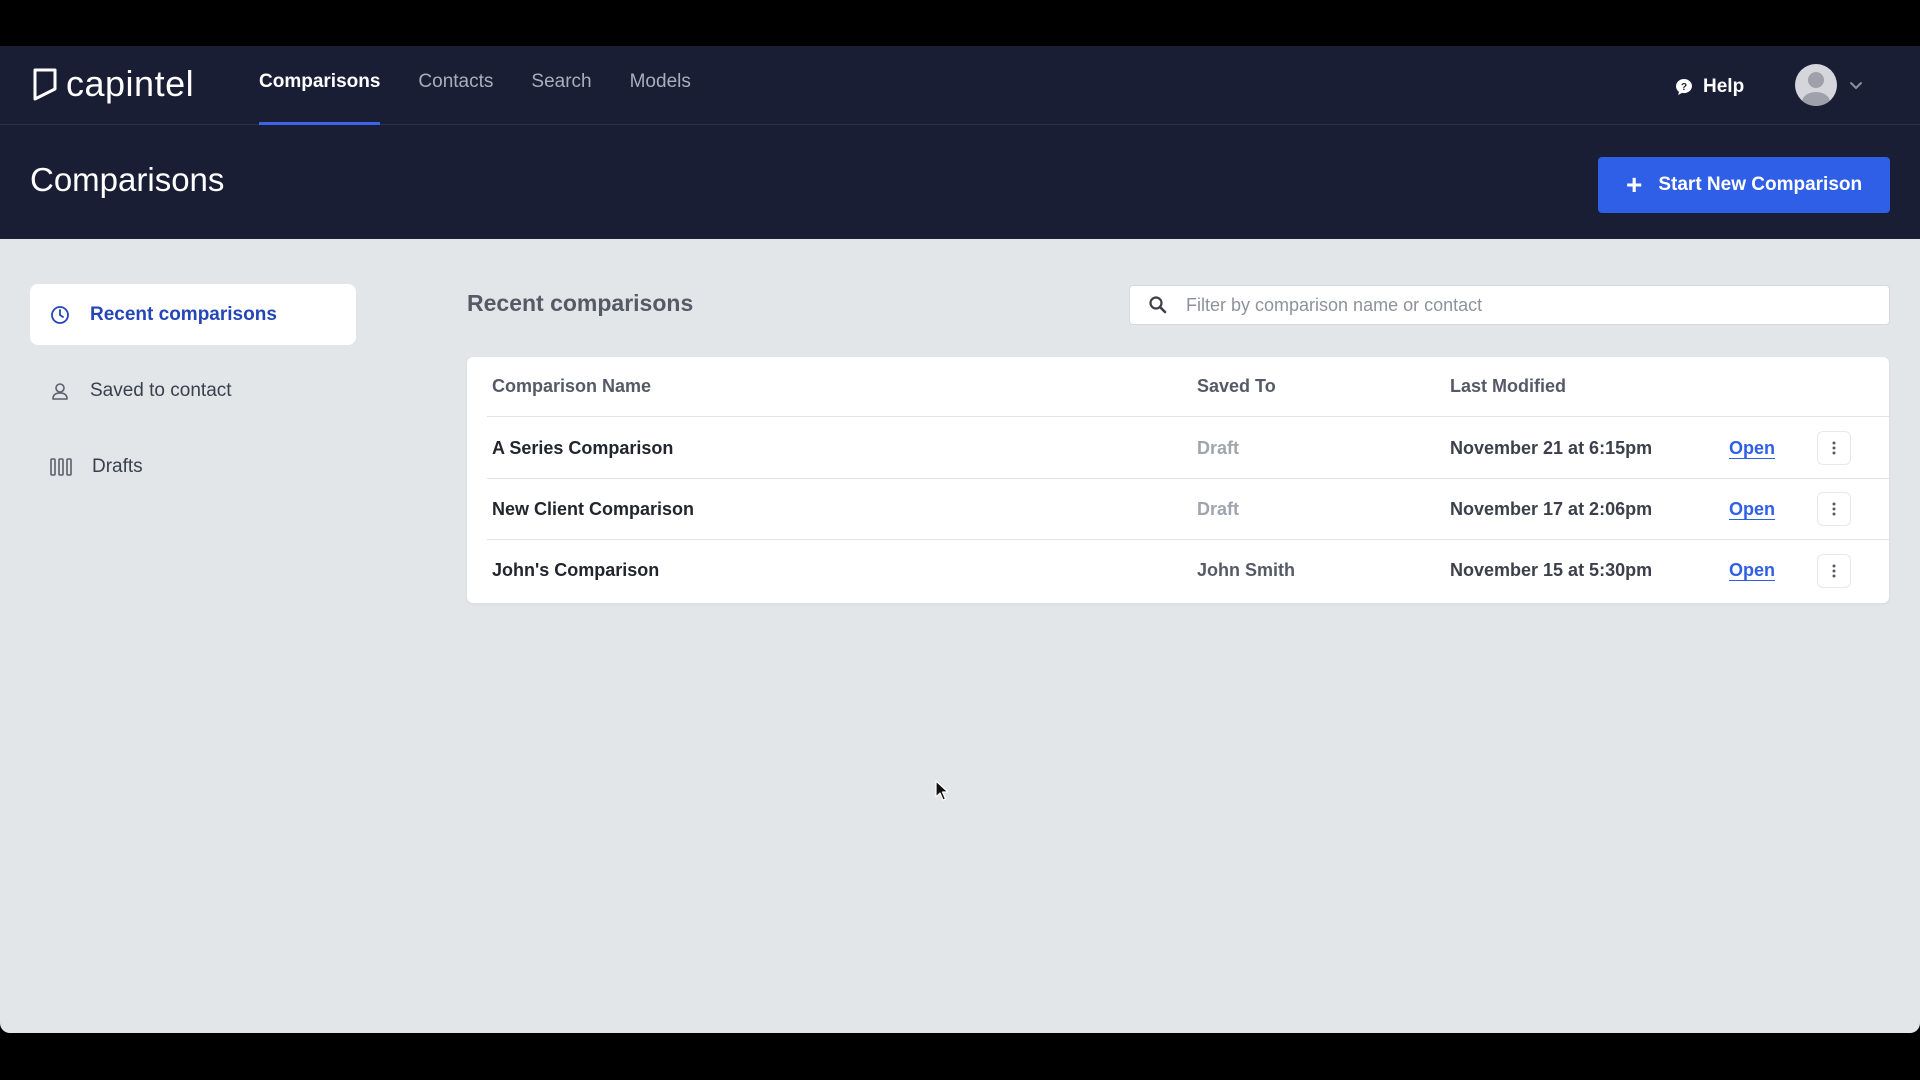 The image size is (1920, 1080). Describe the element at coordinates (593, 509) in the screenshot. I see `comparison-name: New Client Comparison` at that location.